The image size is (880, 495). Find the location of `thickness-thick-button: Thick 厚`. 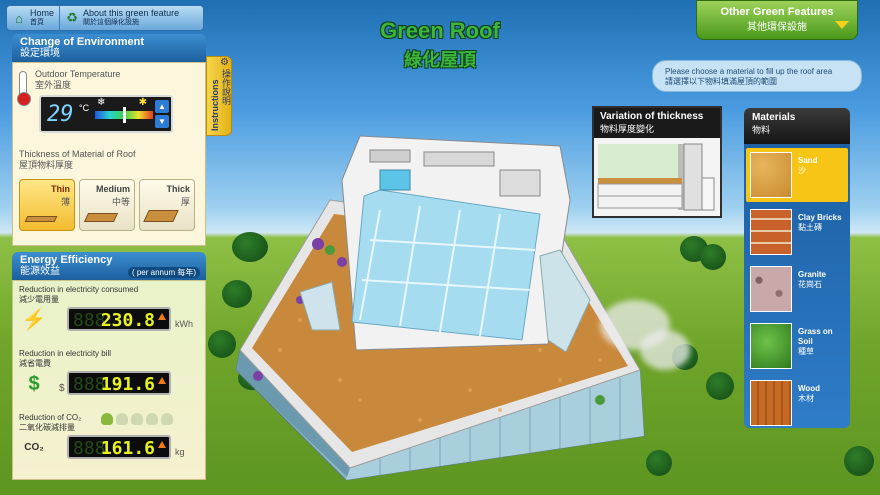

thickness-thick-button: Thick 厚 is located at coordinates (167, 205).